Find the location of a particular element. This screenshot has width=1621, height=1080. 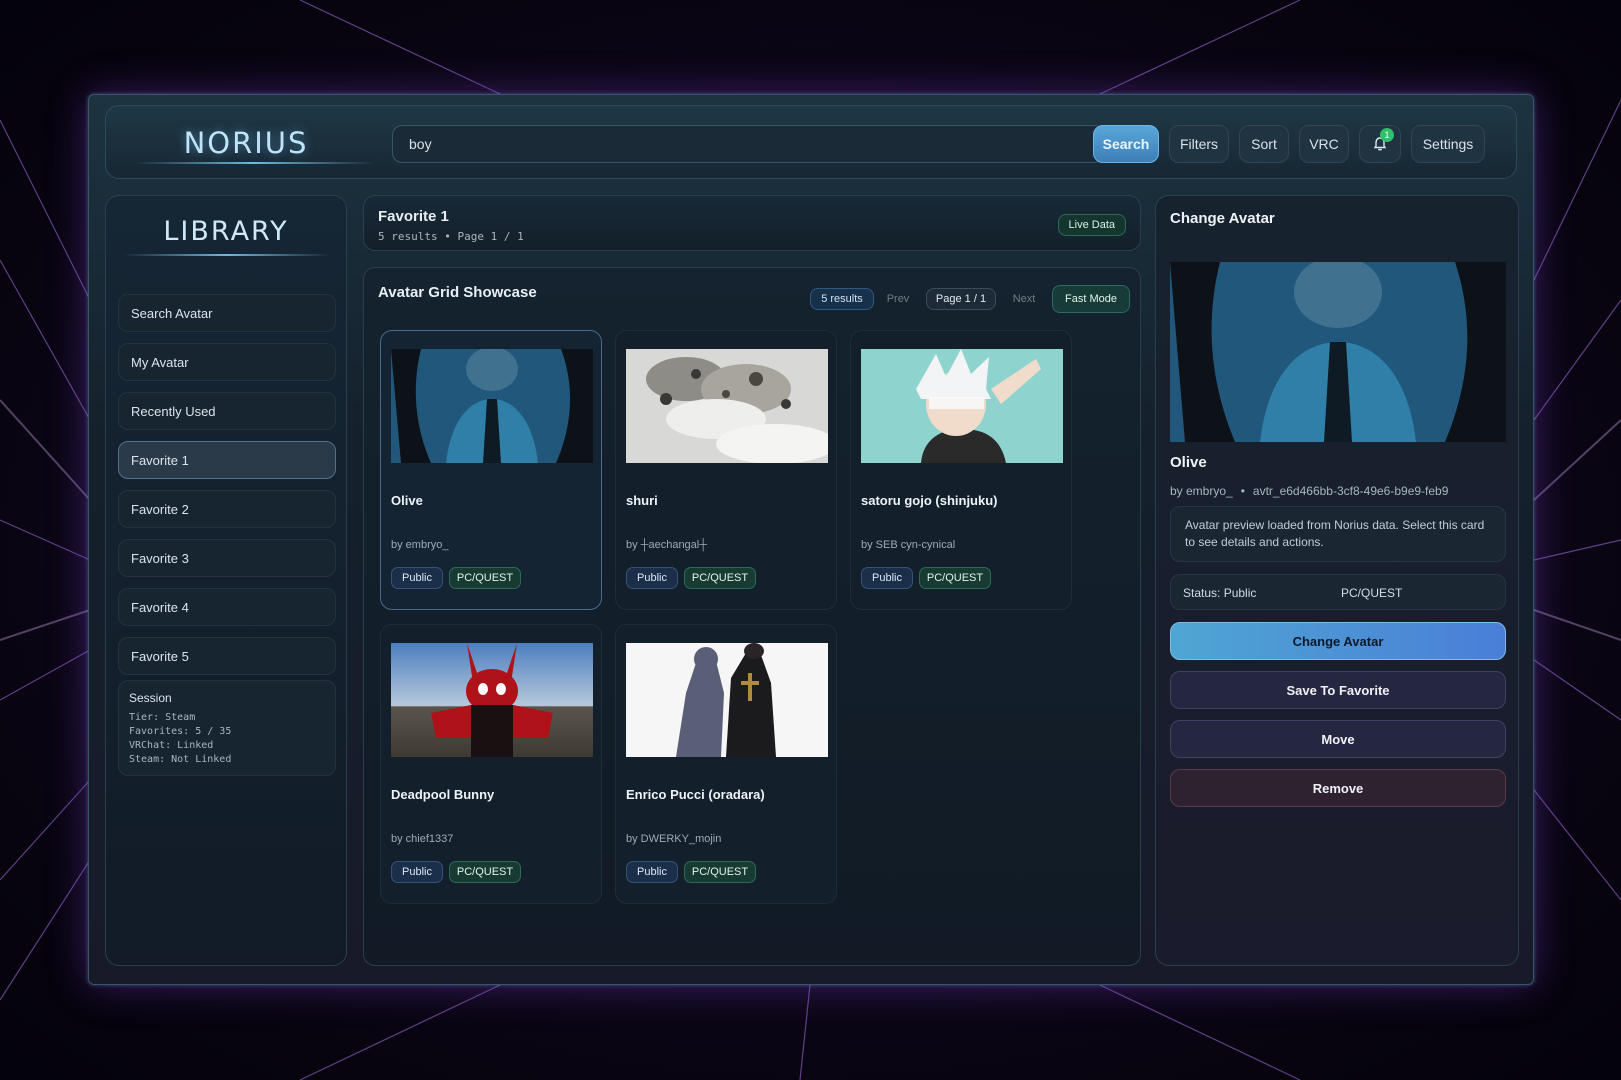

detail-avatar-id: avtr_e6d466bb-3cf8-49e6-b9e9-feb9 is located at coordinates (1350, 491).